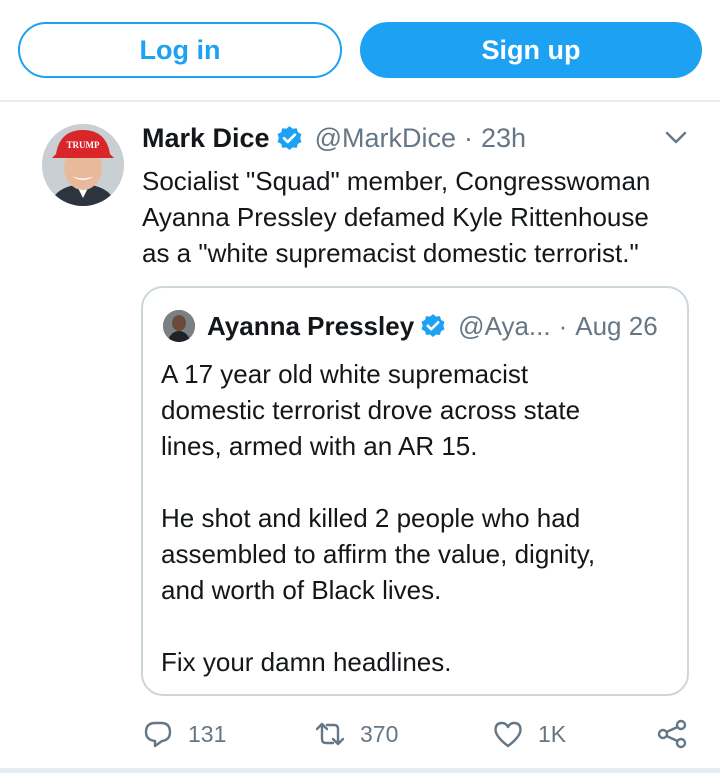  What do you see at coordinates (379, 733) in the screenshot?
I see `retweet-count: 370` at bounding box center [379, 733].